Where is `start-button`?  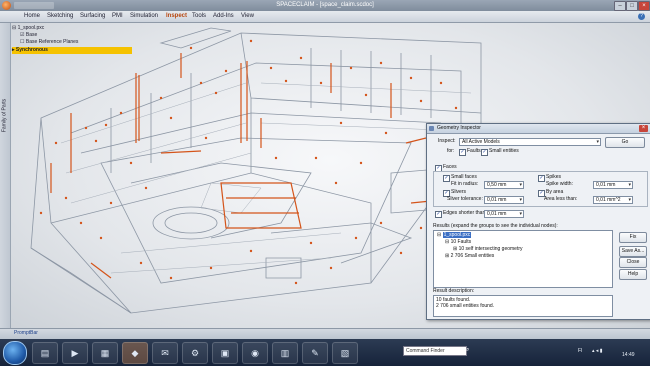 start-button is located at coordinates (15, 353).